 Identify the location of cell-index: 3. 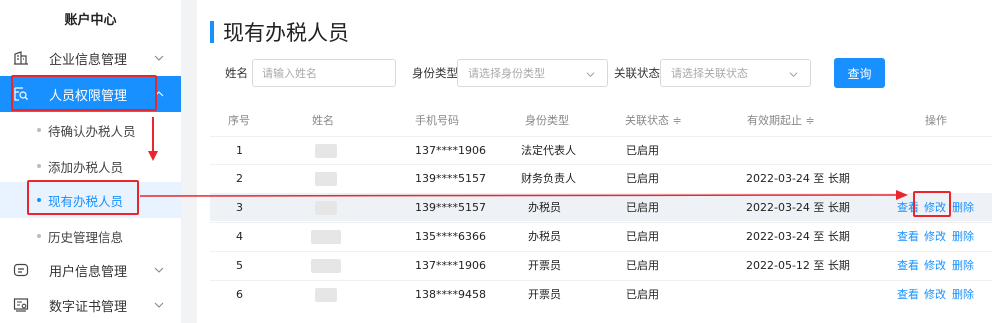
(239, 207).